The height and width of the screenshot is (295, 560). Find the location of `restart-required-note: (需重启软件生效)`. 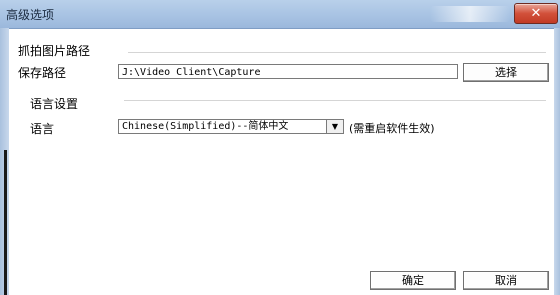

restart-required-note: (需重启软件生效) is located at coordinates (392, 128).